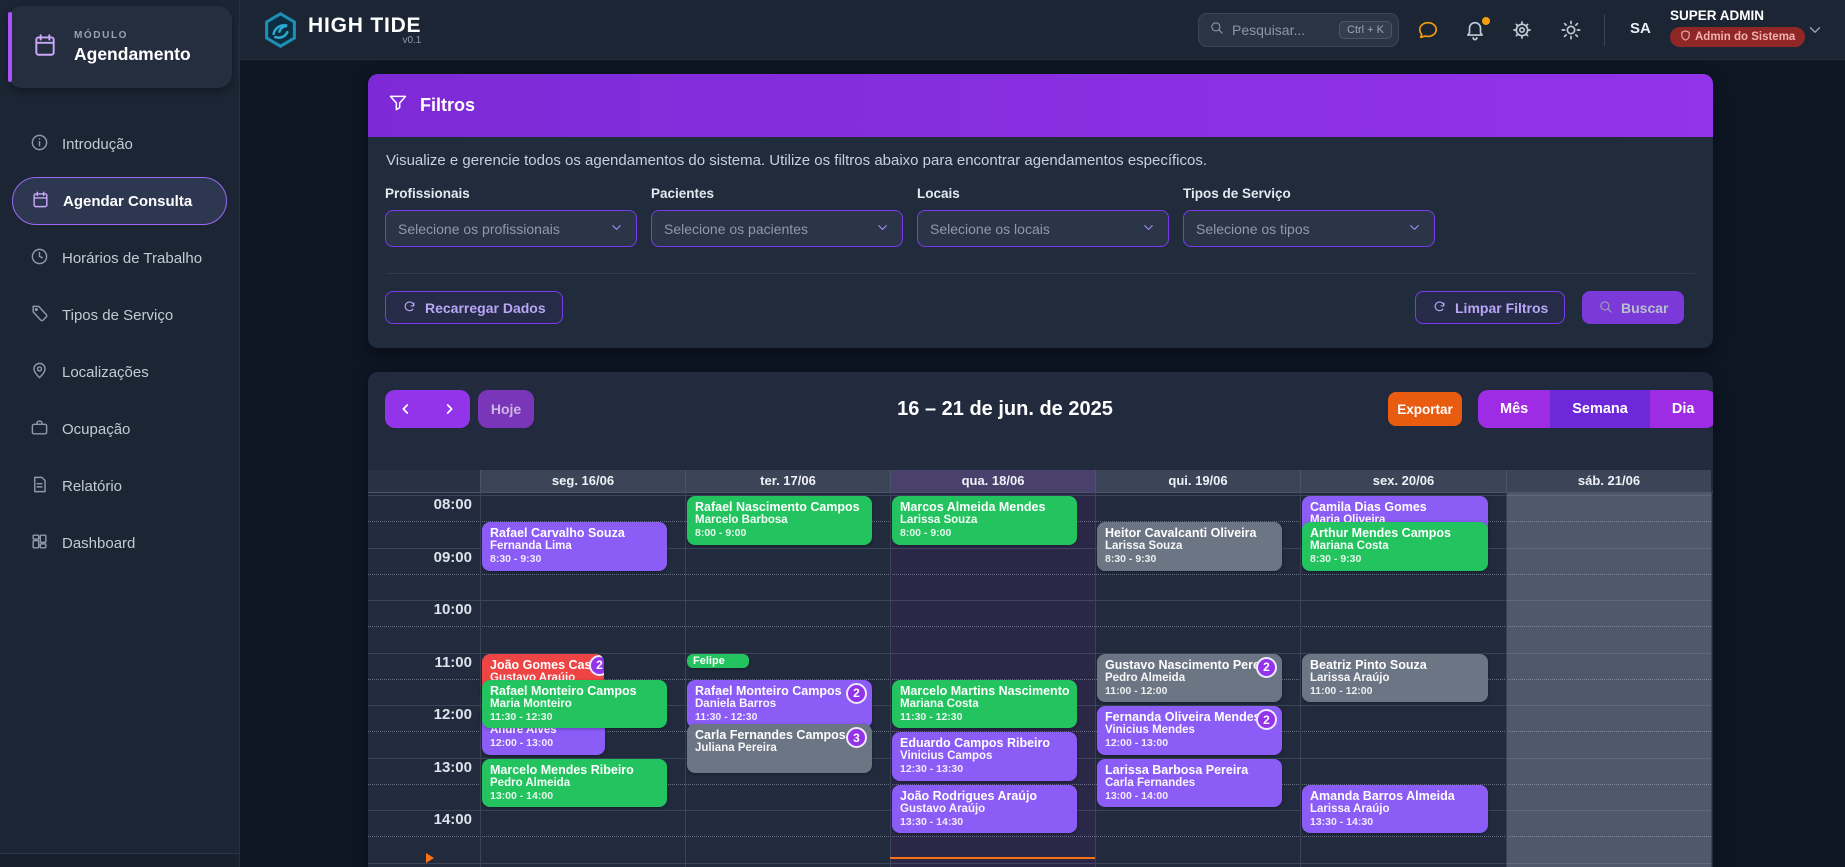 Image resolution: width=1845 pixels, height=867 pixels. Describe the element at coordinates (1818, 33) in the screenshot. I see `user-menu-chevron-down-icon` at that location.